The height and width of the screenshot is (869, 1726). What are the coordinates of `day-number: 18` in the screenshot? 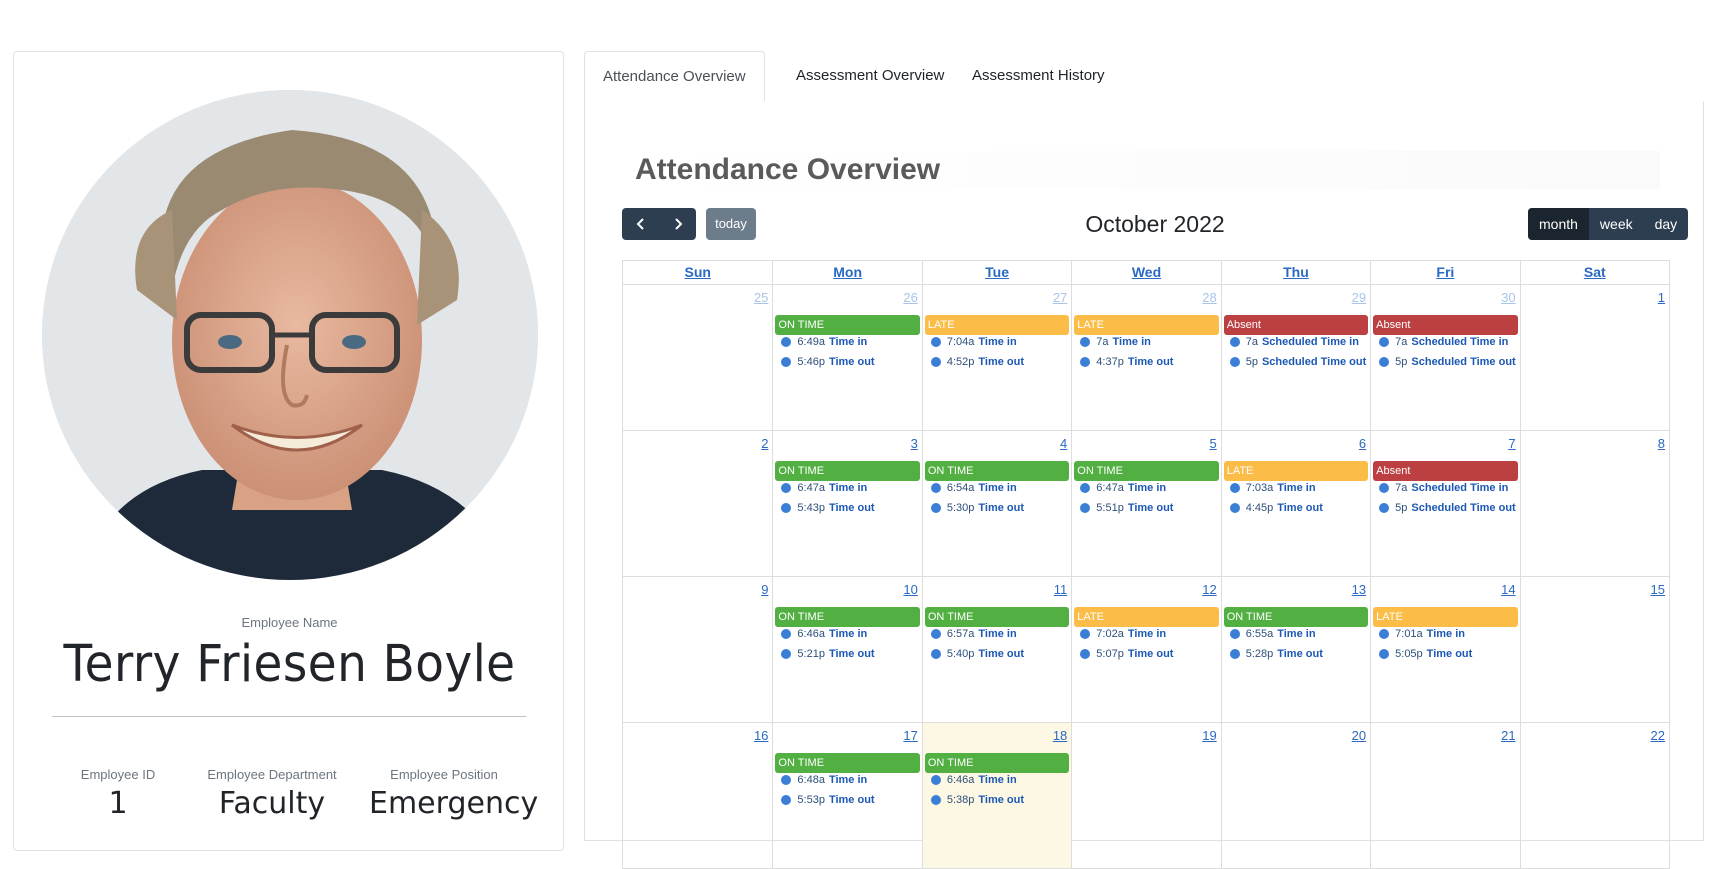 It's located at (1060, 735).